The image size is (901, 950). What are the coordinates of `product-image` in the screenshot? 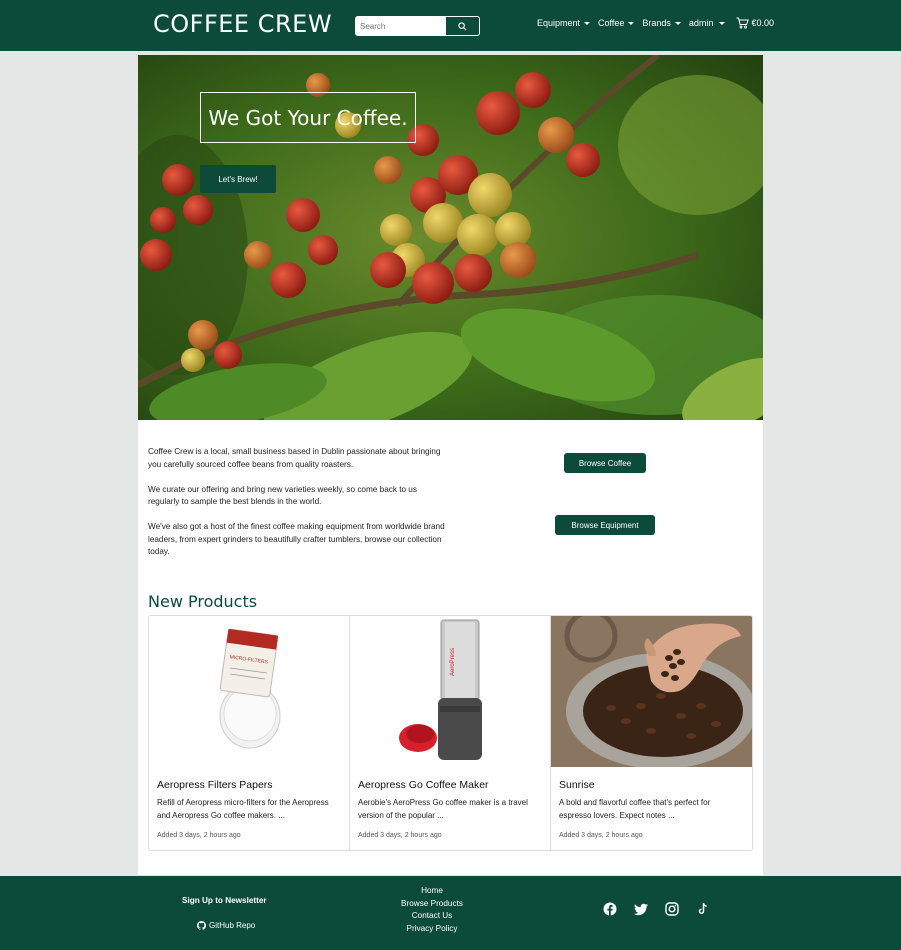 It's located at (651, 691).